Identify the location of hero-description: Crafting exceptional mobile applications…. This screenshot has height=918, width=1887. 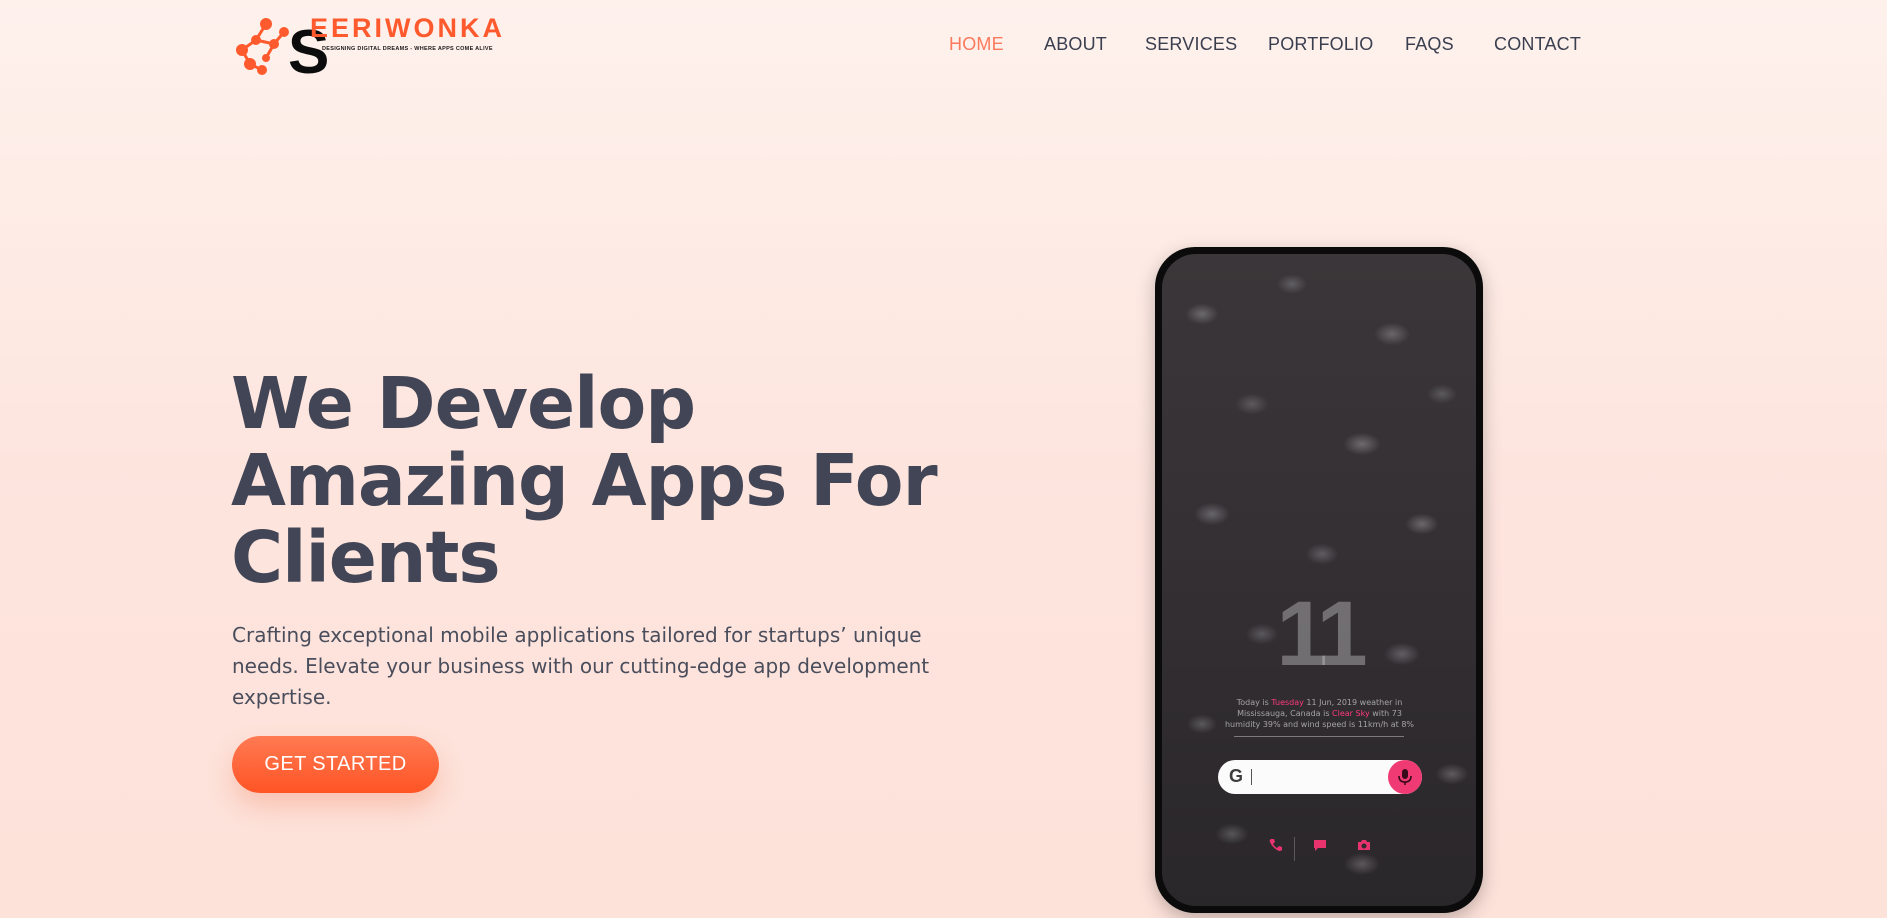
(581, 666).